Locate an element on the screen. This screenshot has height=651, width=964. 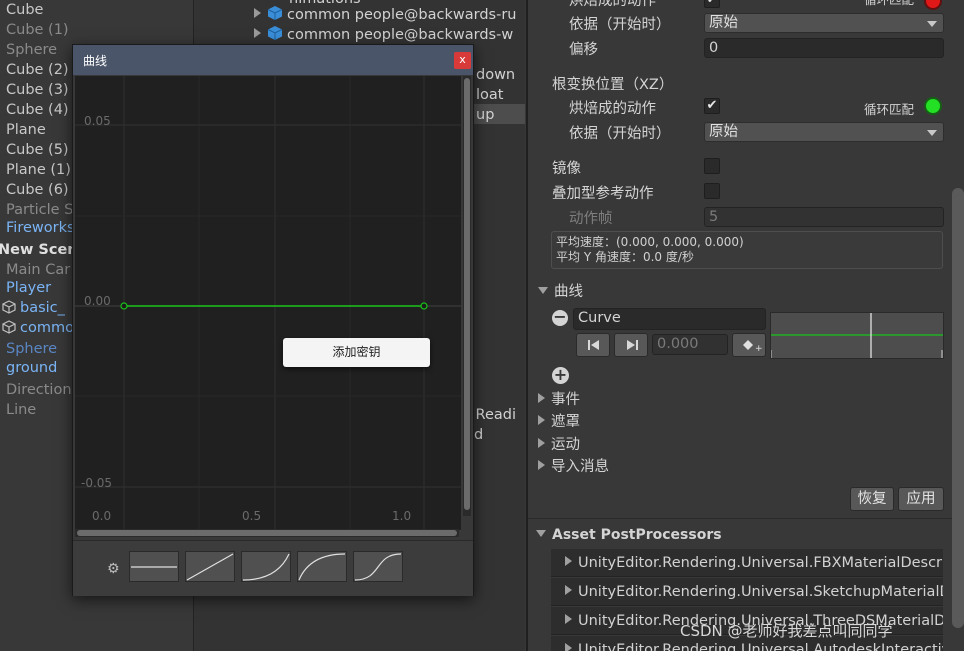
project-item: common people@backwards-w is located at coordinates (383, 35).